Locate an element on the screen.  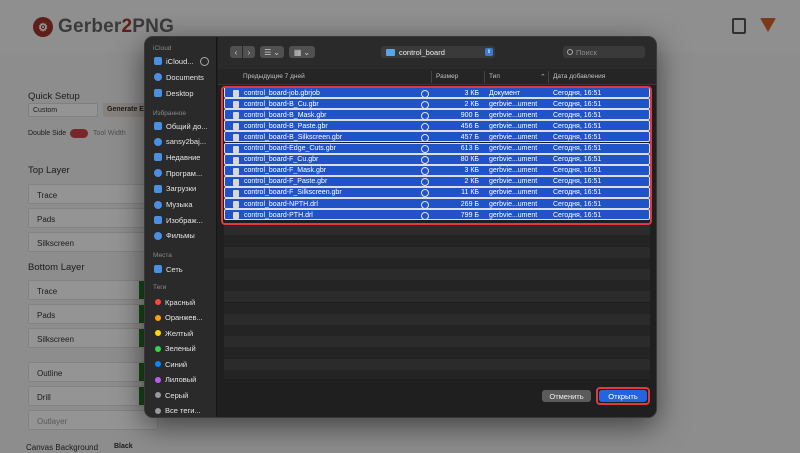
open-button-highlight-box is located at coordinates (623, 396).